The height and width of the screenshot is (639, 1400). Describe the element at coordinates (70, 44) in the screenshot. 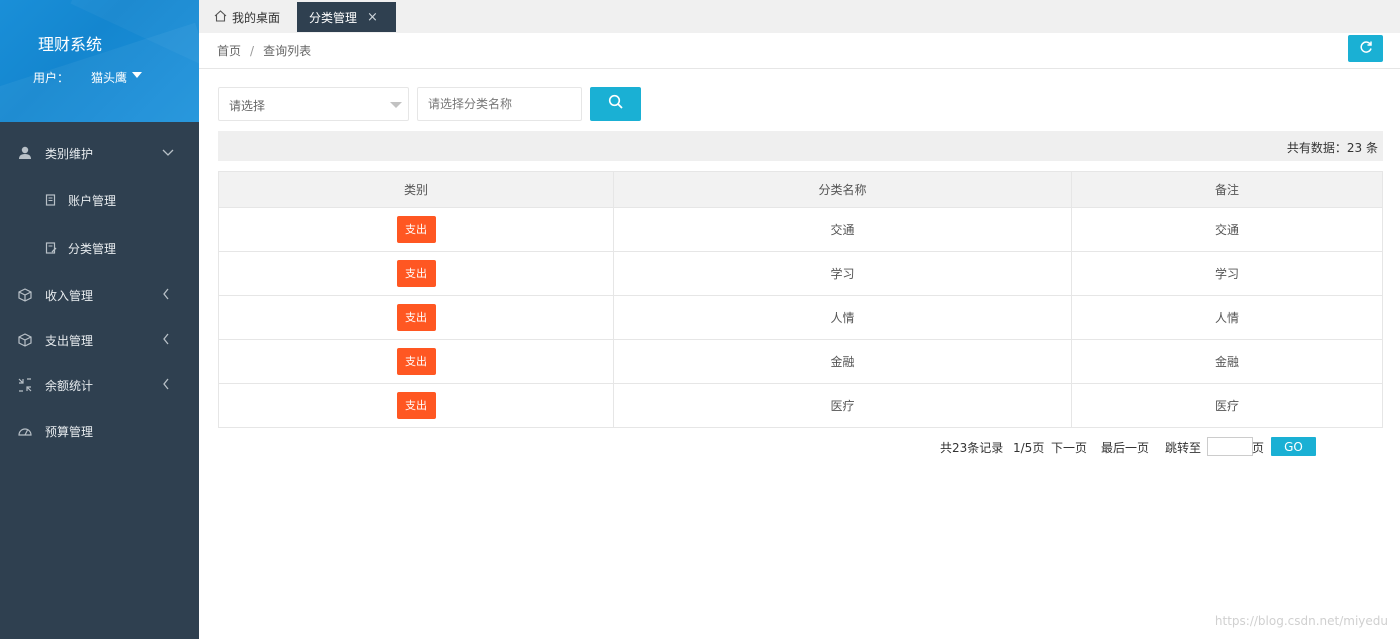

I see `app-title: 理财系统` at that location.